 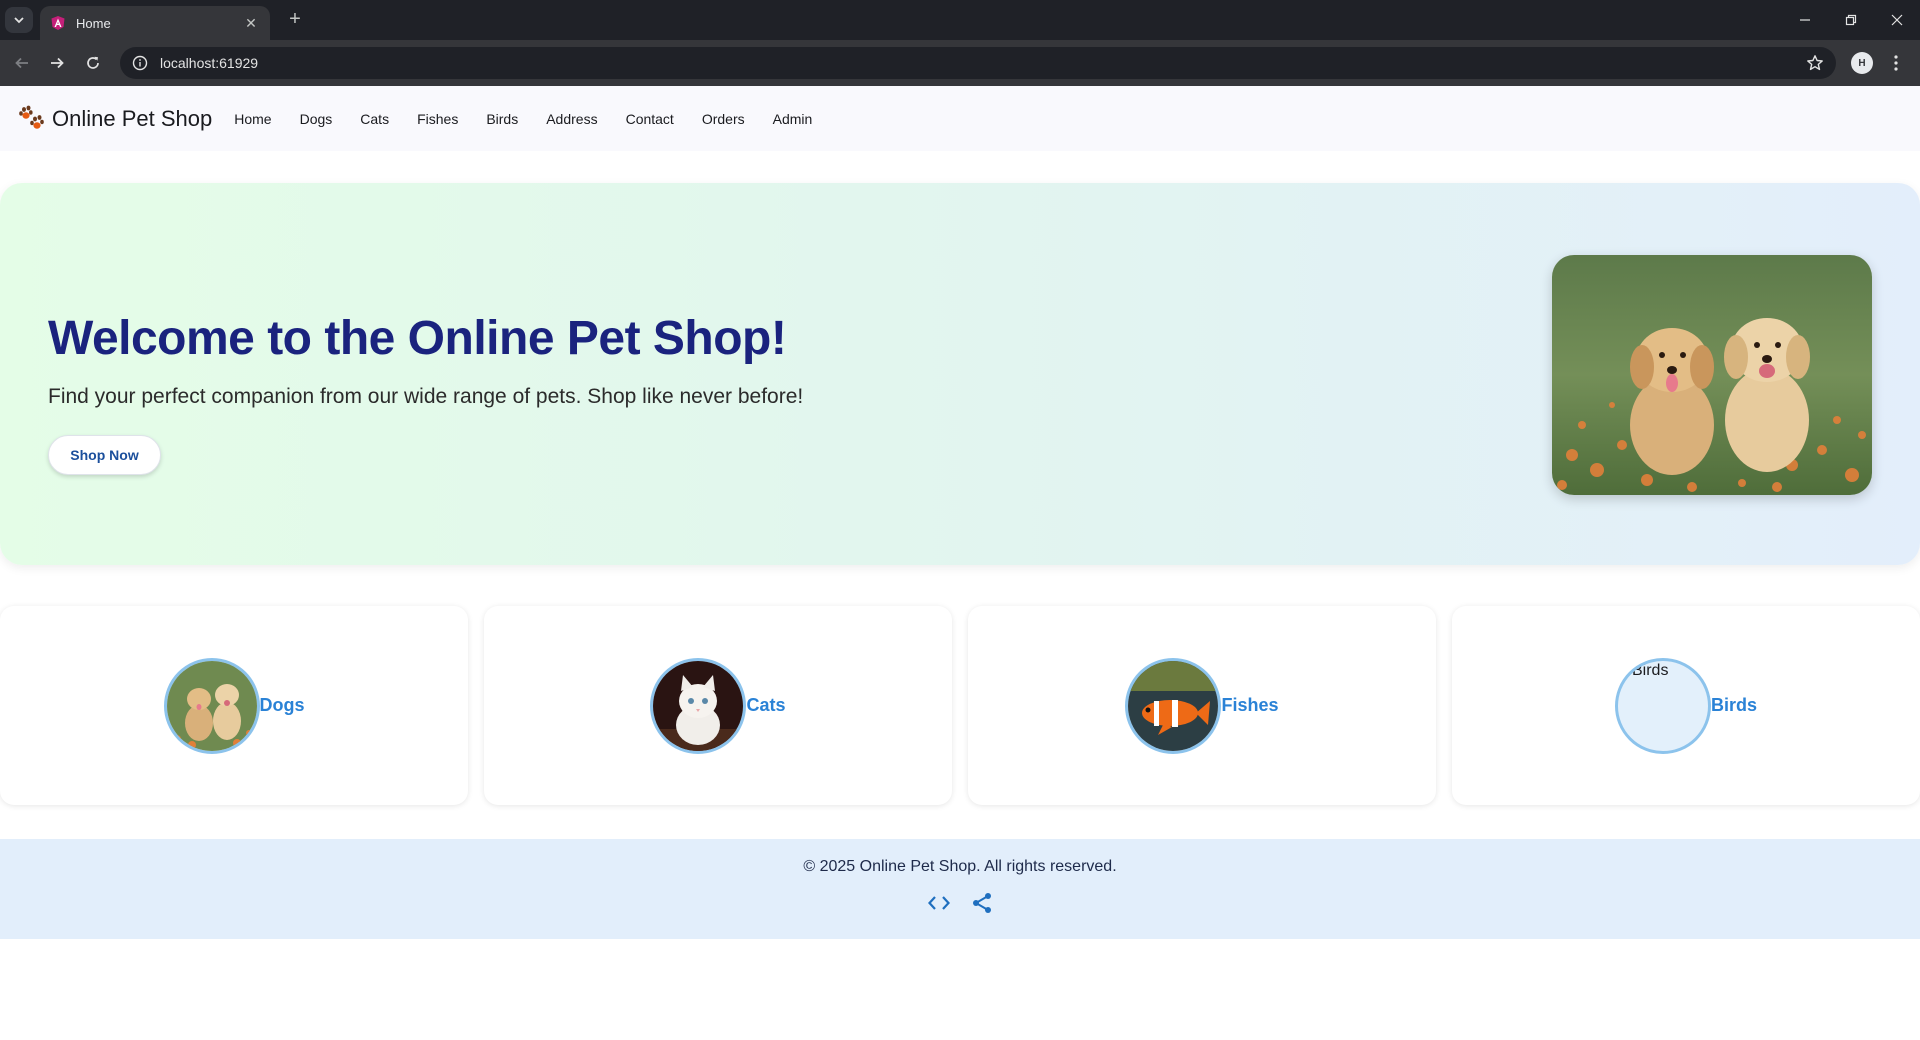 I want to click on minimize-icon, so click(x=1805, y=20).